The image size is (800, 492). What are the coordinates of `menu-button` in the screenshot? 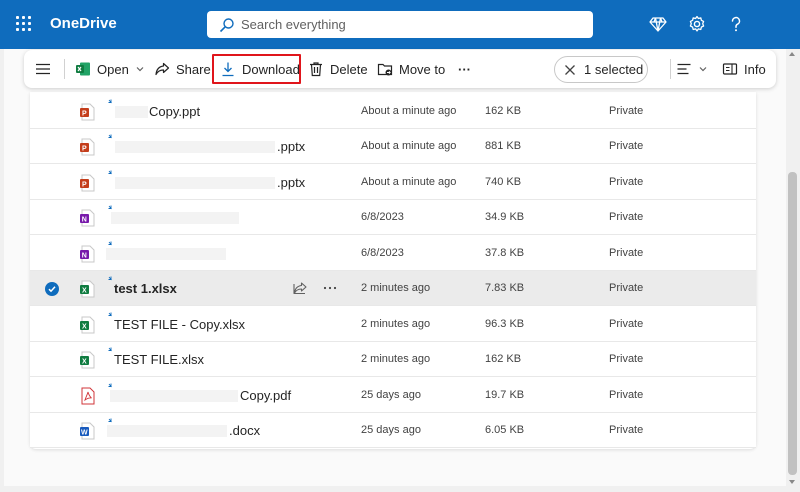 It's located at (43, 69).